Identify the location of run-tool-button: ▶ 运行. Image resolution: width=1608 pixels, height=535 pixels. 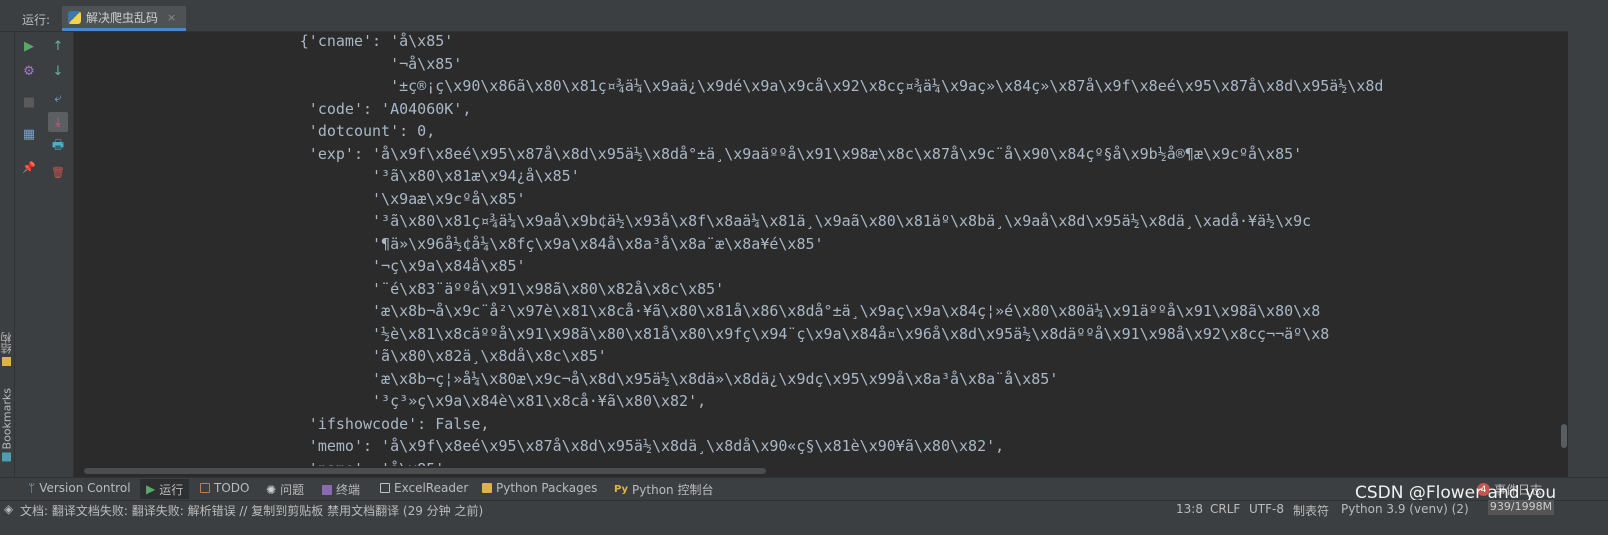
(165, 489).